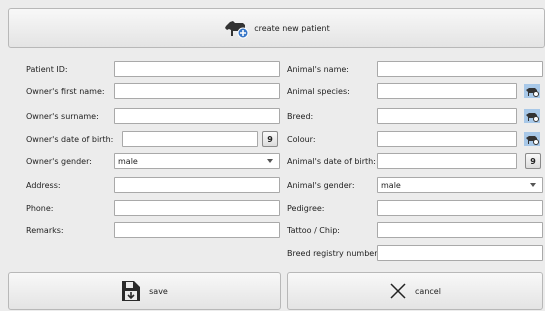  I want to click on animal-species-input, so click(447, 91).